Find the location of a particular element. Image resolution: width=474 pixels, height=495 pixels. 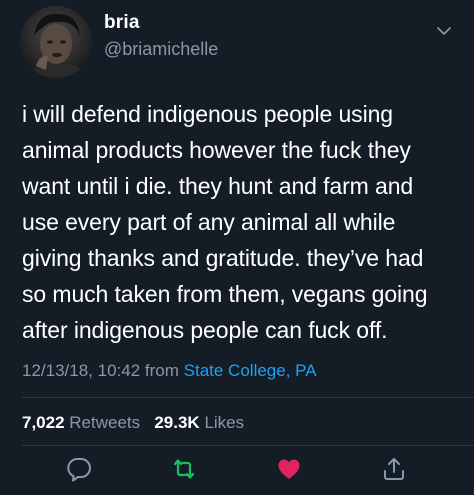

tweet-meta: 12/13/18, 10:42 from State College, PA is located at coordinates (169, 371).